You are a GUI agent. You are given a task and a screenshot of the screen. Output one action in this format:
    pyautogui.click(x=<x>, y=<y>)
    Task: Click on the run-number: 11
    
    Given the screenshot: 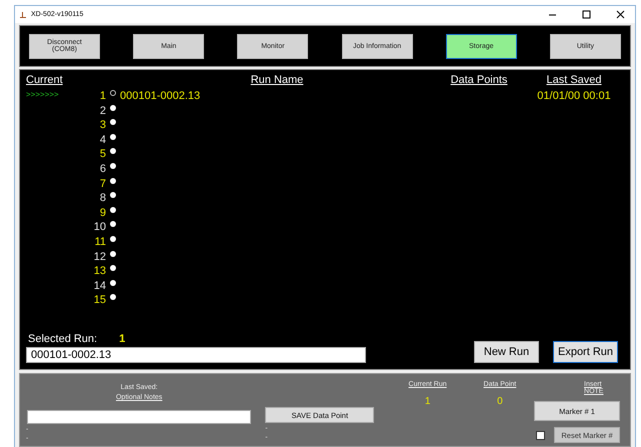 What is the action you would take?
    pyautogui.click(x=100, y=243)
    